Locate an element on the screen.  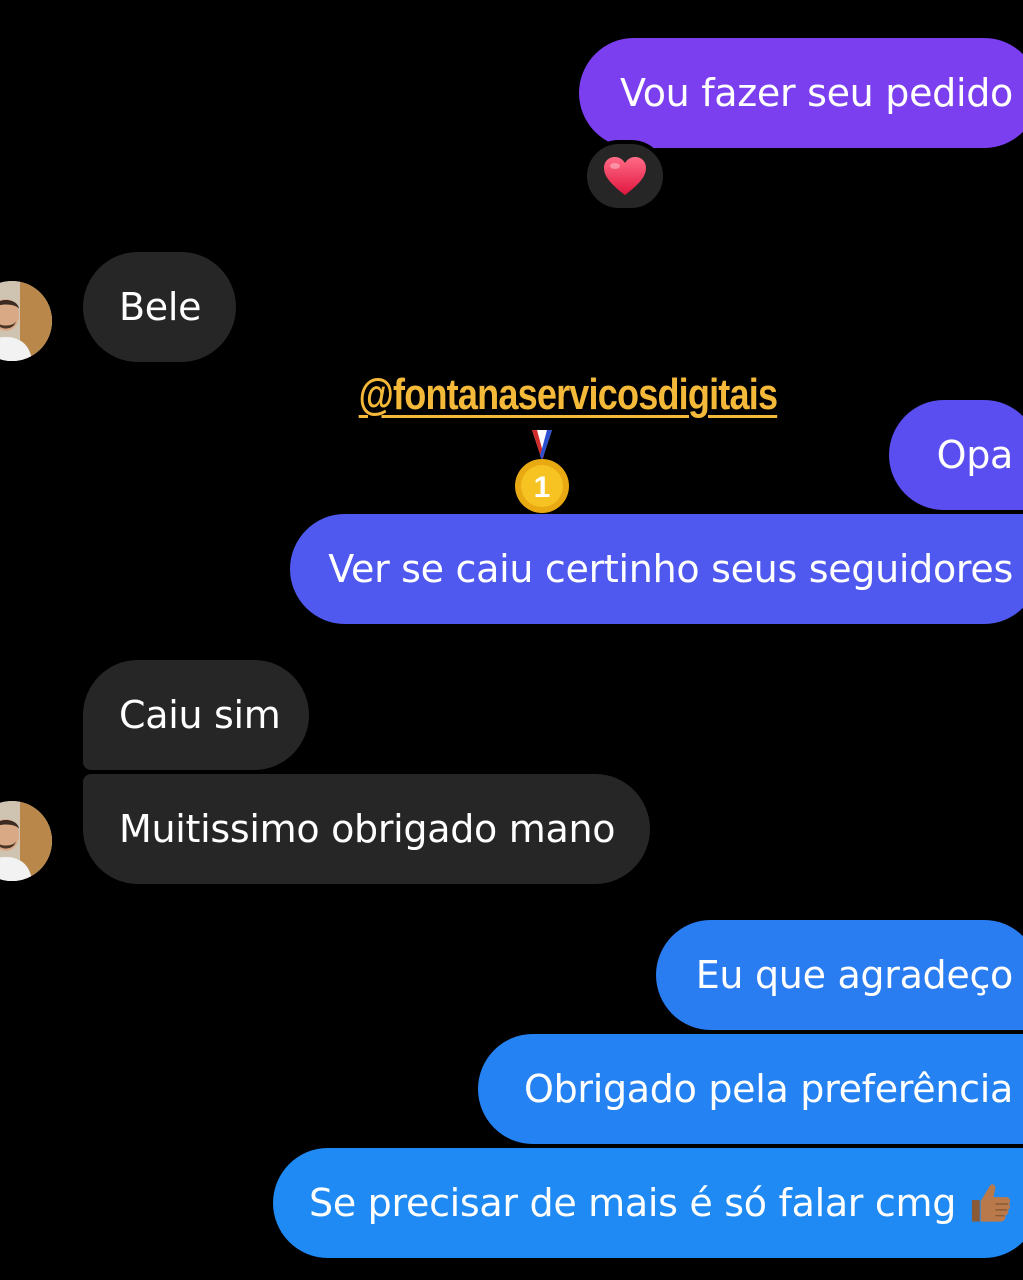
outgoing-message-bubble: Eu que agradeço is located at coordinates (839, 975).